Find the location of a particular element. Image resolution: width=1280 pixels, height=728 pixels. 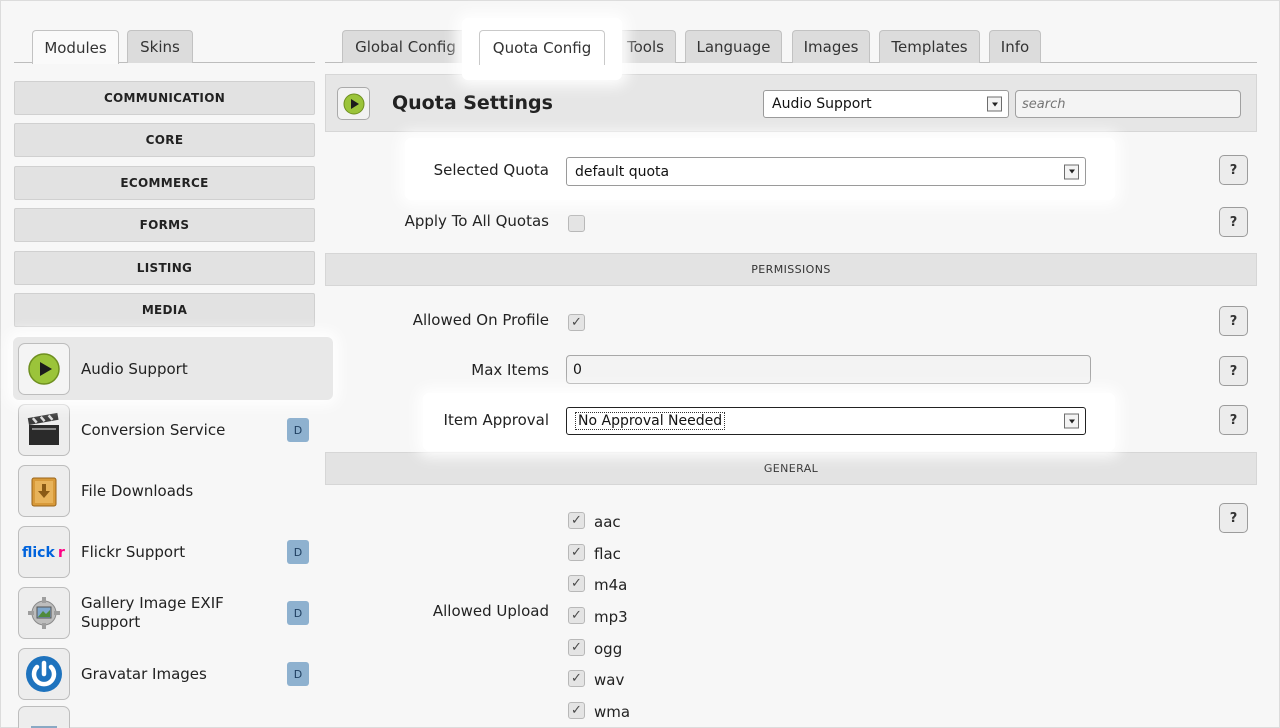

tab-label: Language is located at coordinates (733, 47).